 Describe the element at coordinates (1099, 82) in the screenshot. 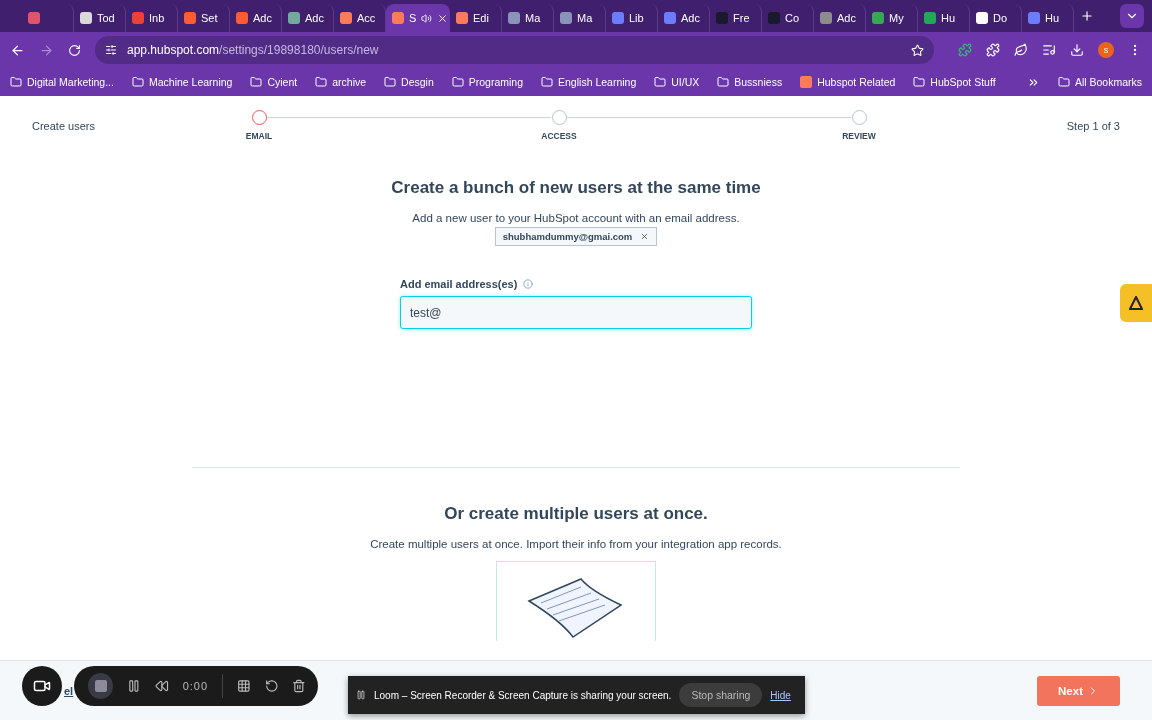

I see `bookmark: All Bookmarks` at that location.